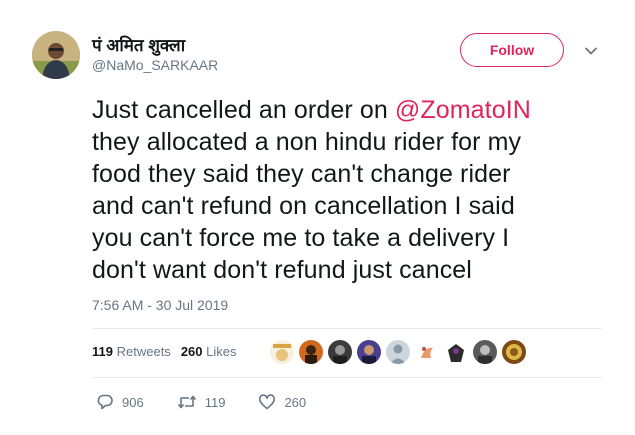 This screenshot has width=635, height=435. What do you see at coordinates (303, 206) in the screenshot?
I see `tweet-line: and can't refund on cancellation I said` at bounding box center [303, 206].